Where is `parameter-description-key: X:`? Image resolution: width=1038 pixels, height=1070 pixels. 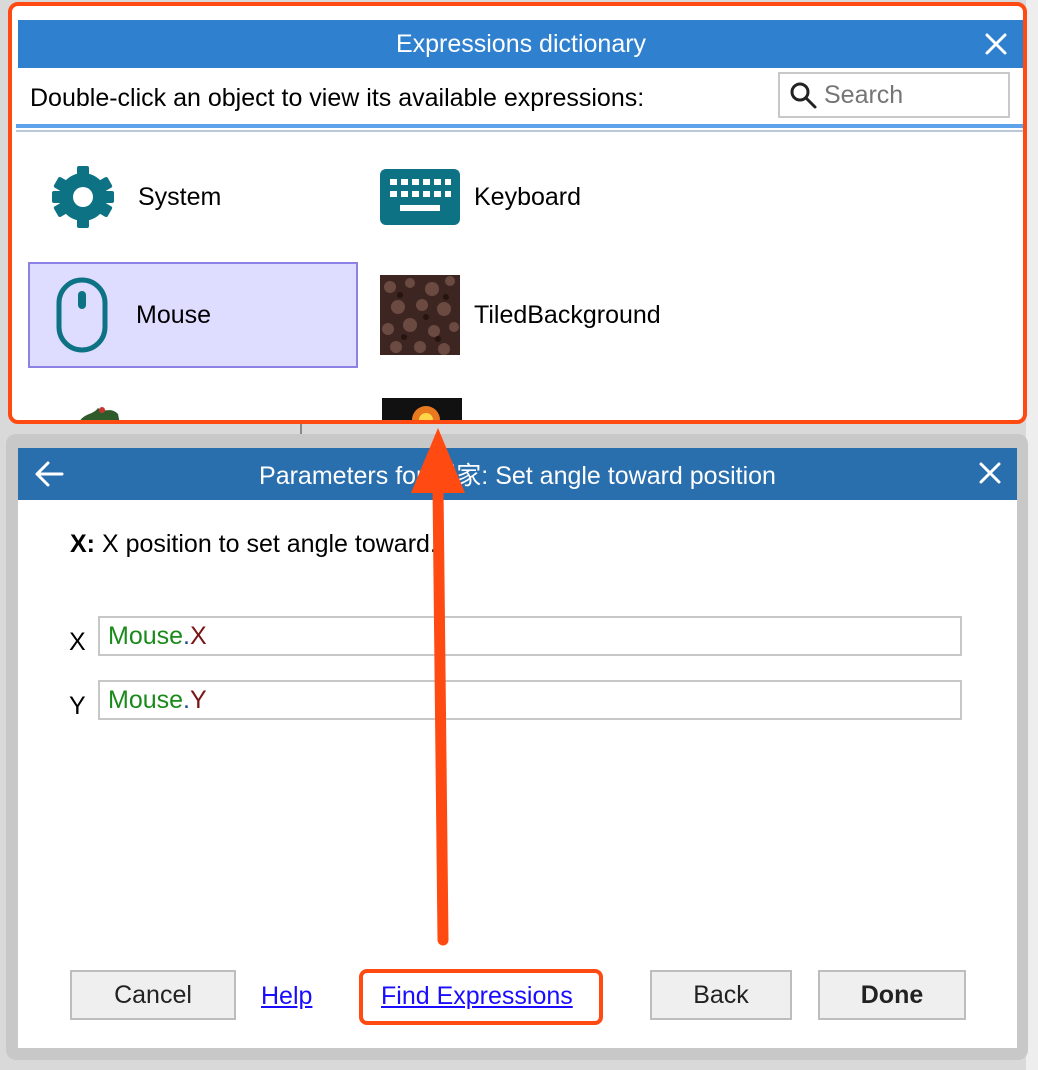
parameter-description-key: X: is located at coordinates (82, 544).